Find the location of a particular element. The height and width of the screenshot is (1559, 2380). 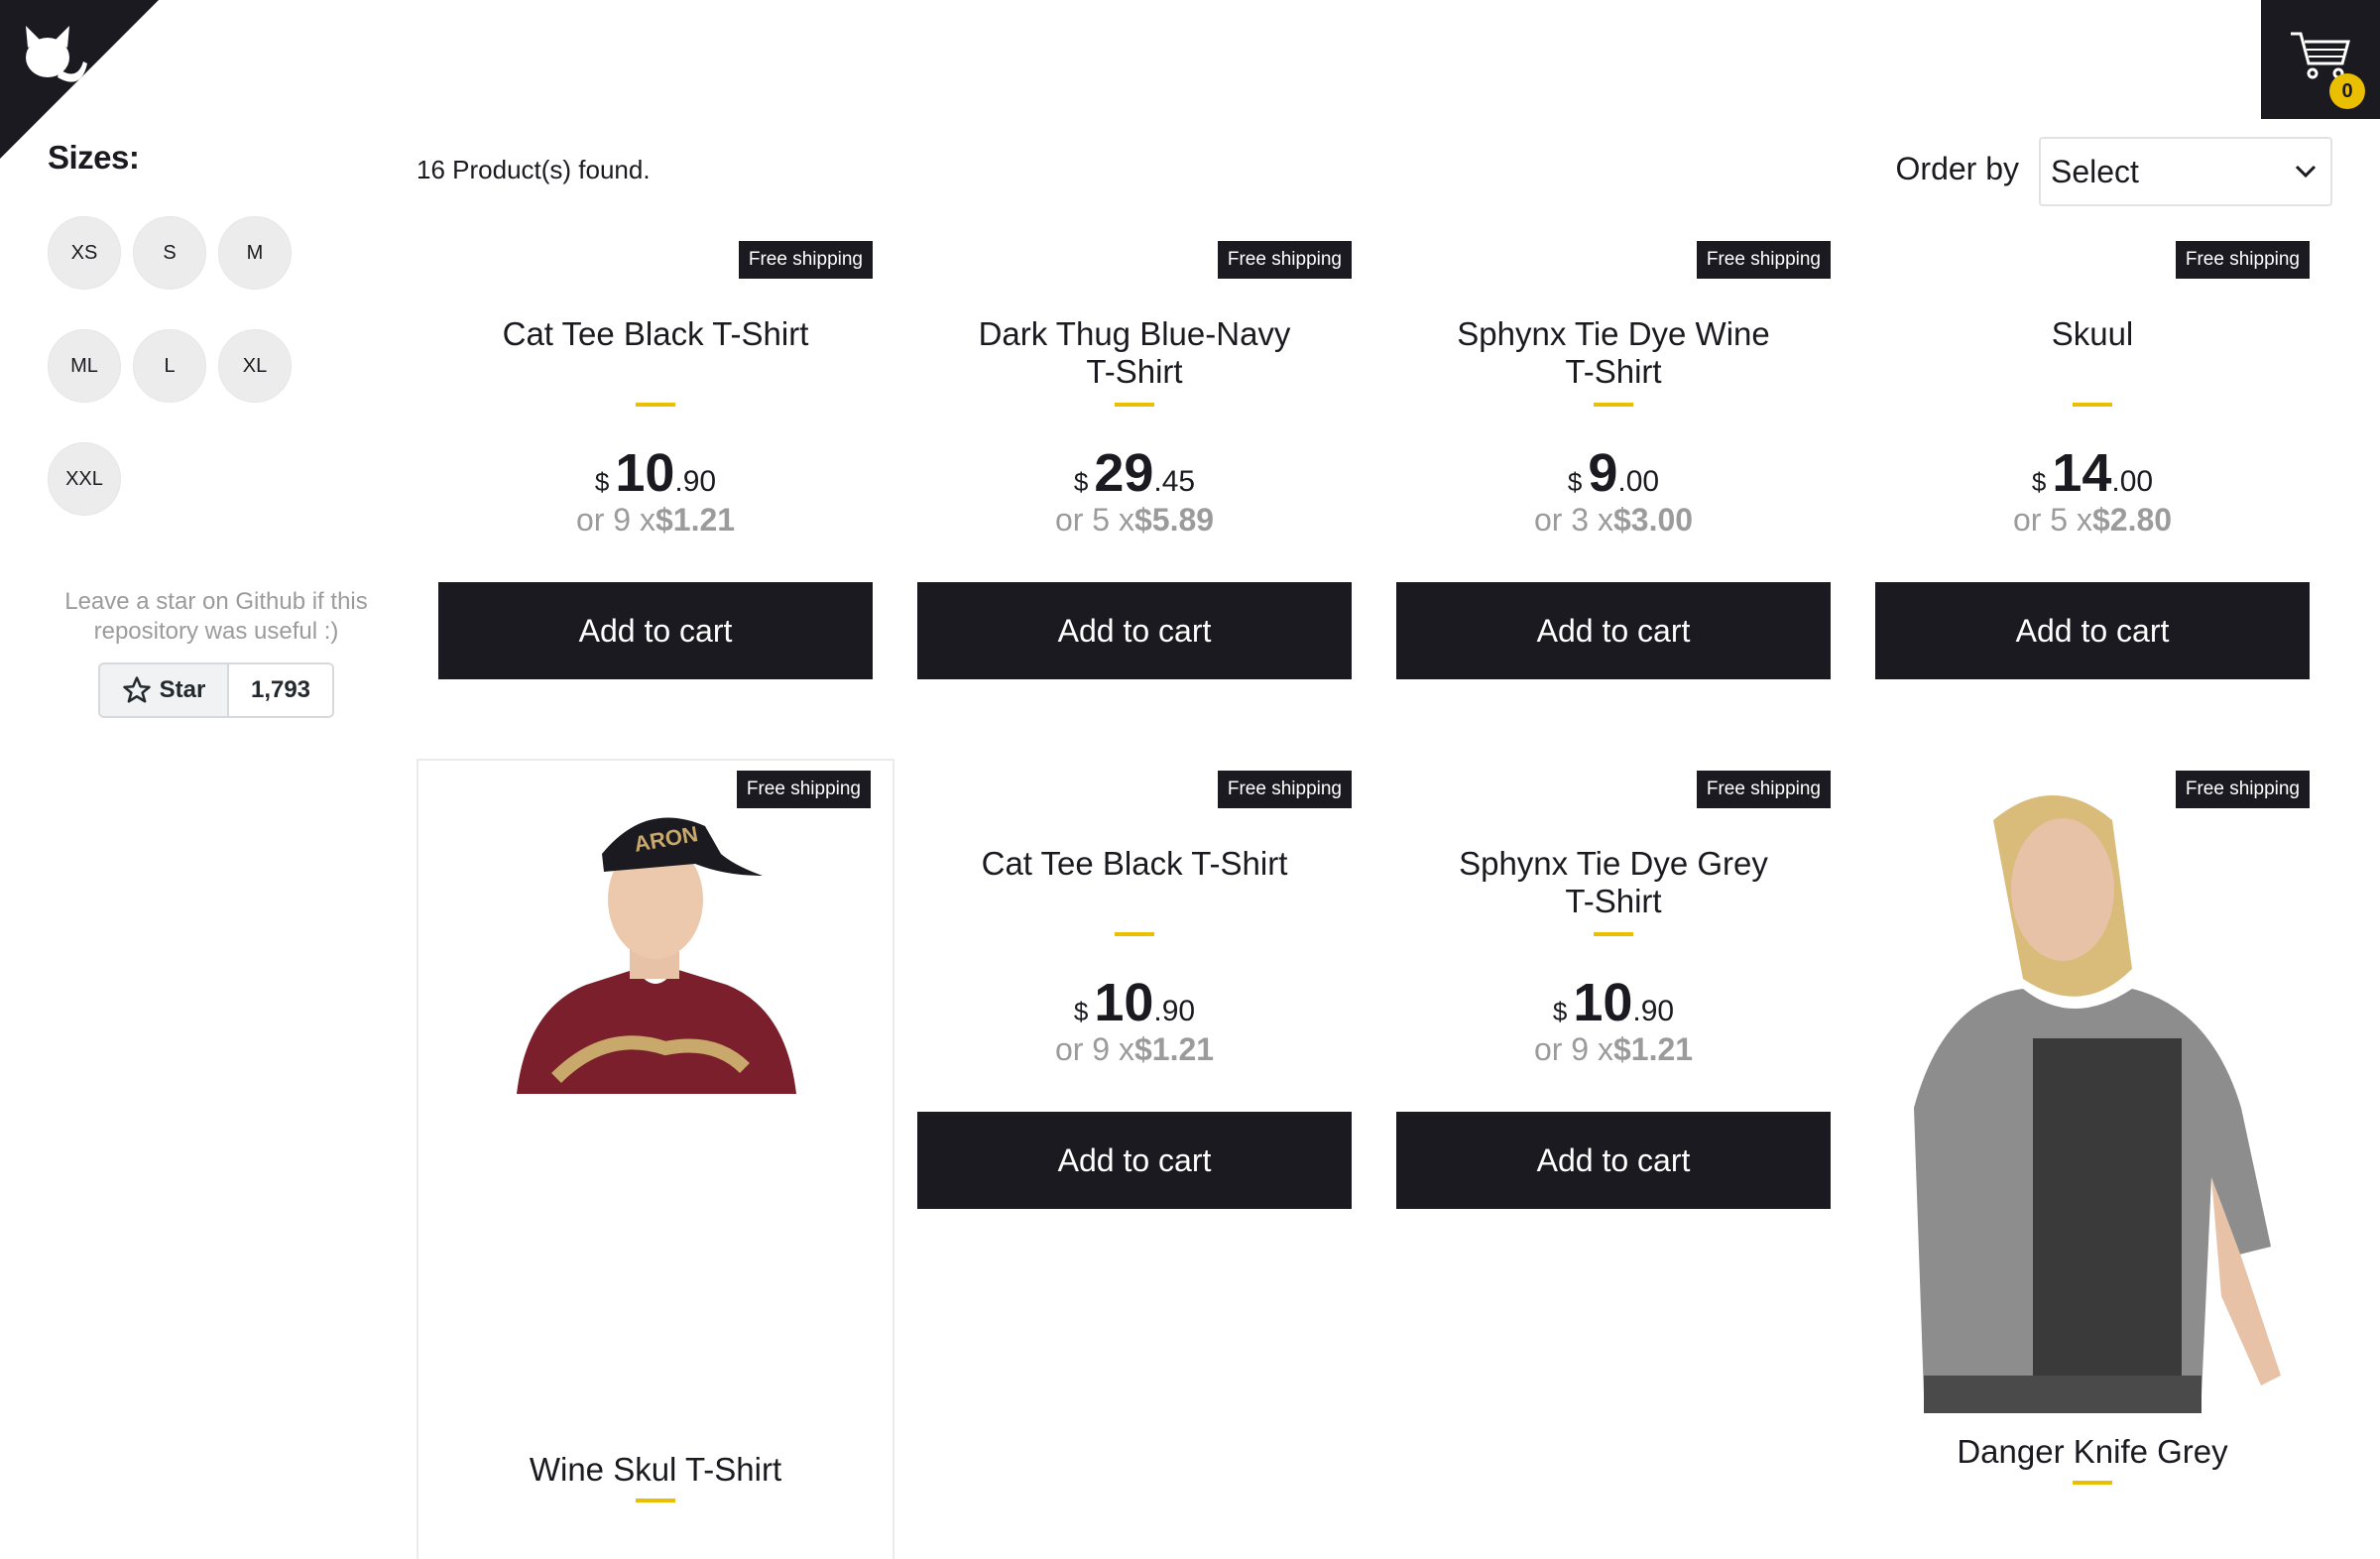

price-integer: 14 is located at coordinates (2082, 473).